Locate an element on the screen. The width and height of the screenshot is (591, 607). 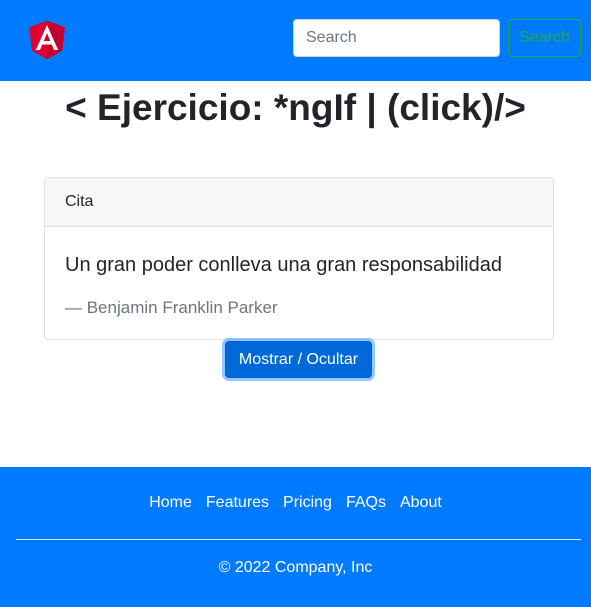
footer-link-features: Features is located at coordinates (237, 503).